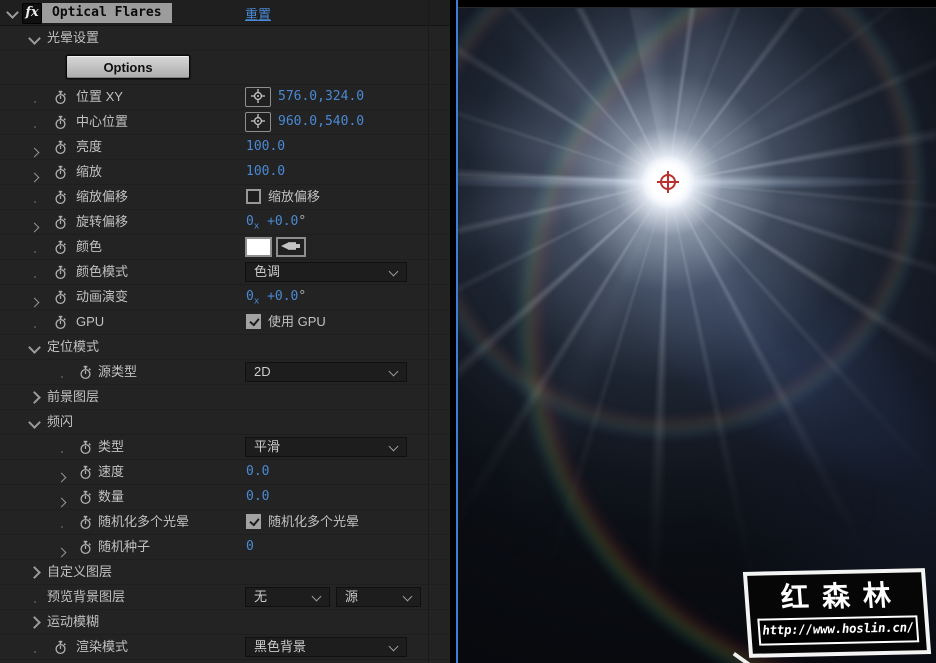 The image size is (936, 663). Describe the element at coordinates (258, 13) in the screenshot. I see `reset-link: 重置` at that location.